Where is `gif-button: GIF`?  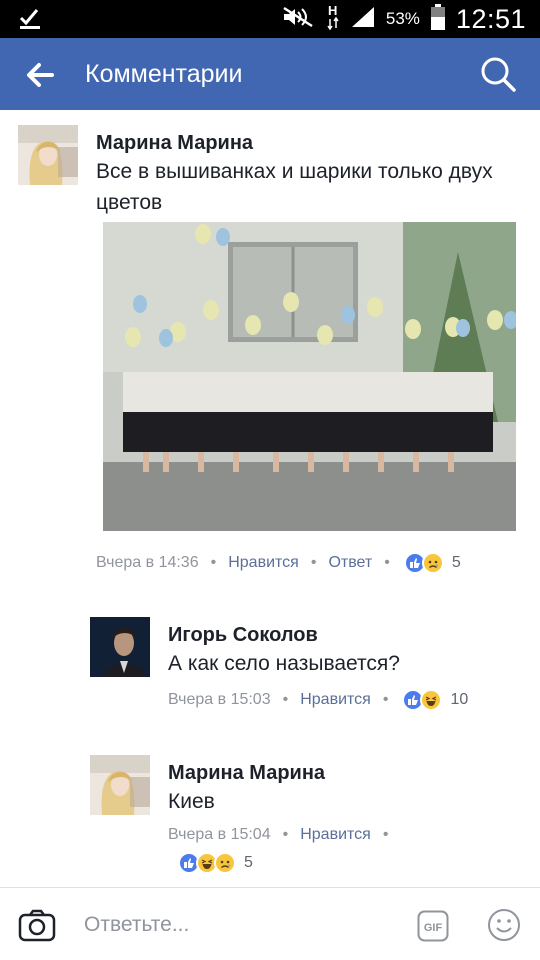
gif-button: GIF is located at coordinates (433, 928).